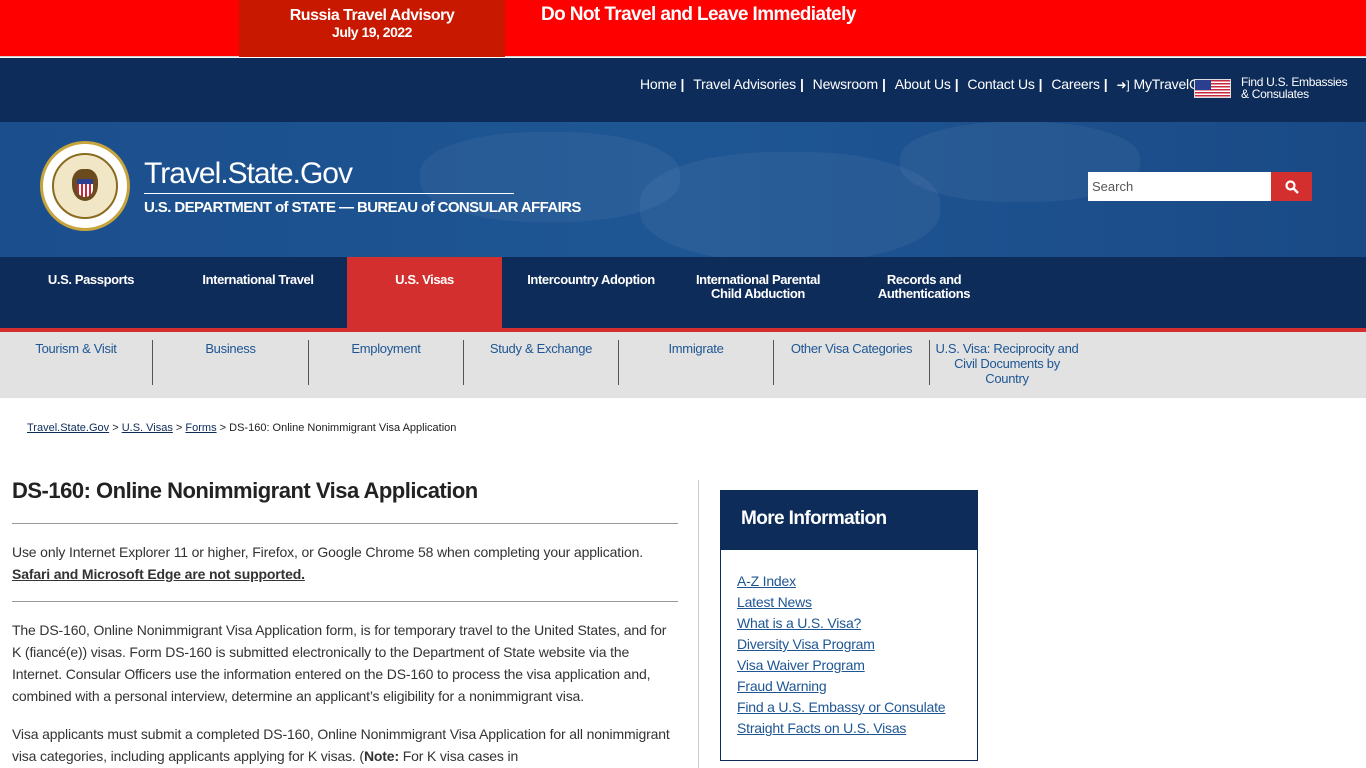  I want to click on list-item: Diversity Visa Program, so click(841, 644).